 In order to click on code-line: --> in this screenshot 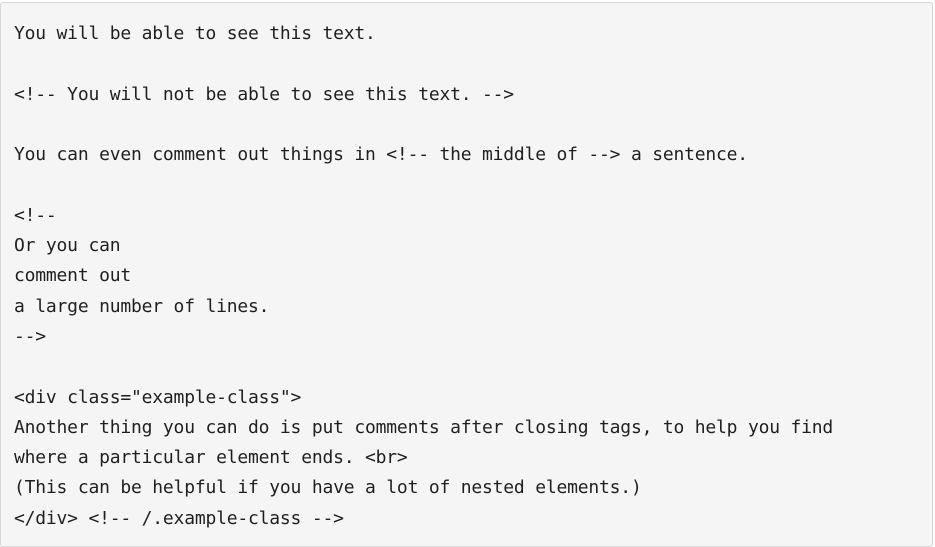, I will do `click(30, 336)`.